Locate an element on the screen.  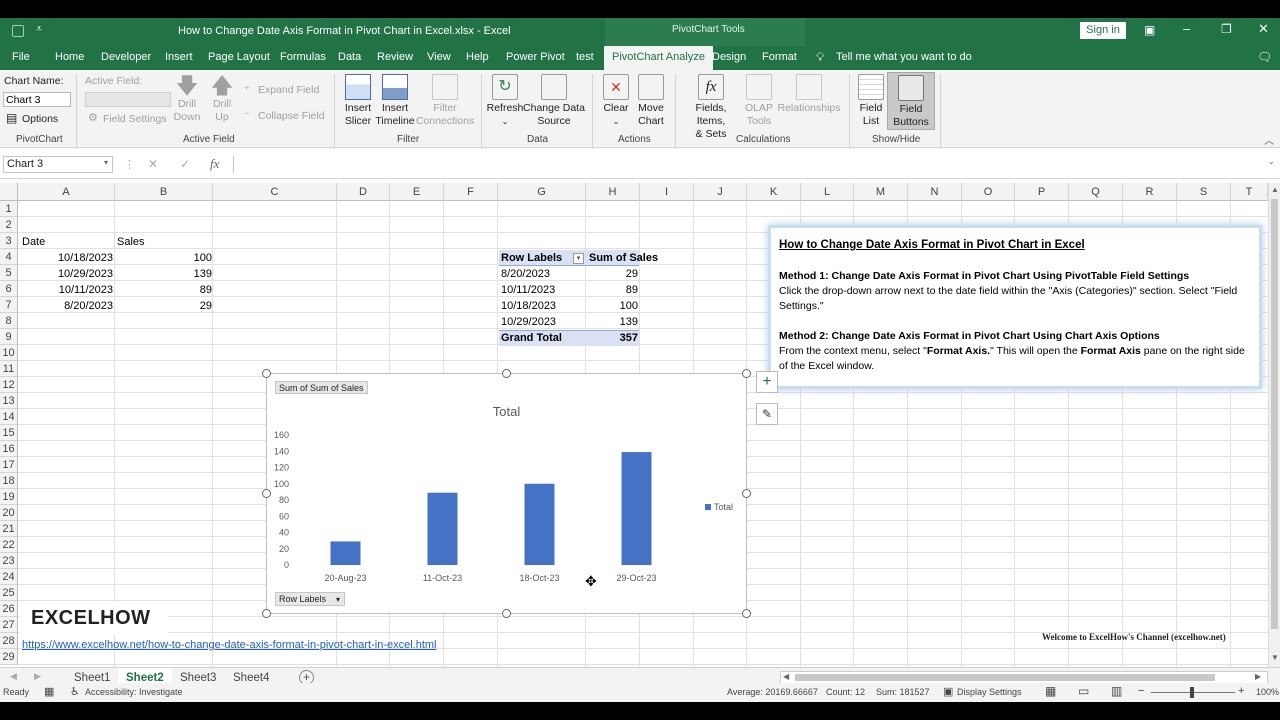
row-header-26: 26 is located at coordinates (9, 609).